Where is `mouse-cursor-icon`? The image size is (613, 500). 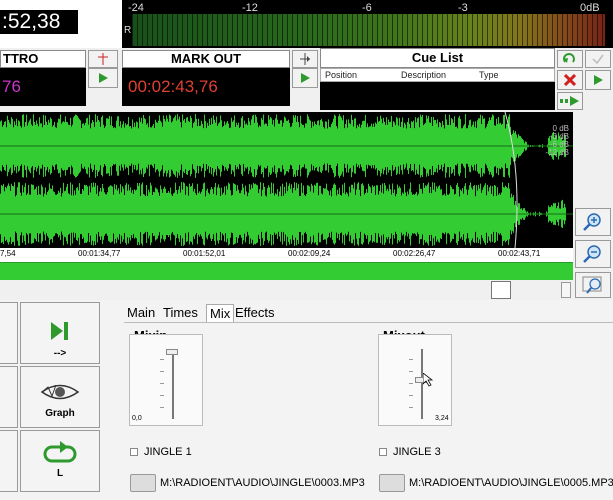
mouse-cursor-icon is located at coordinates (428, 380).